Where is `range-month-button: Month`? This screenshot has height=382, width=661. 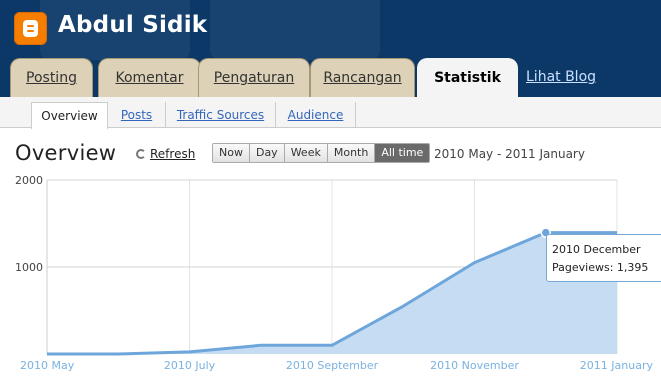 range-month-button: Month is located at coordinates (351, 153).